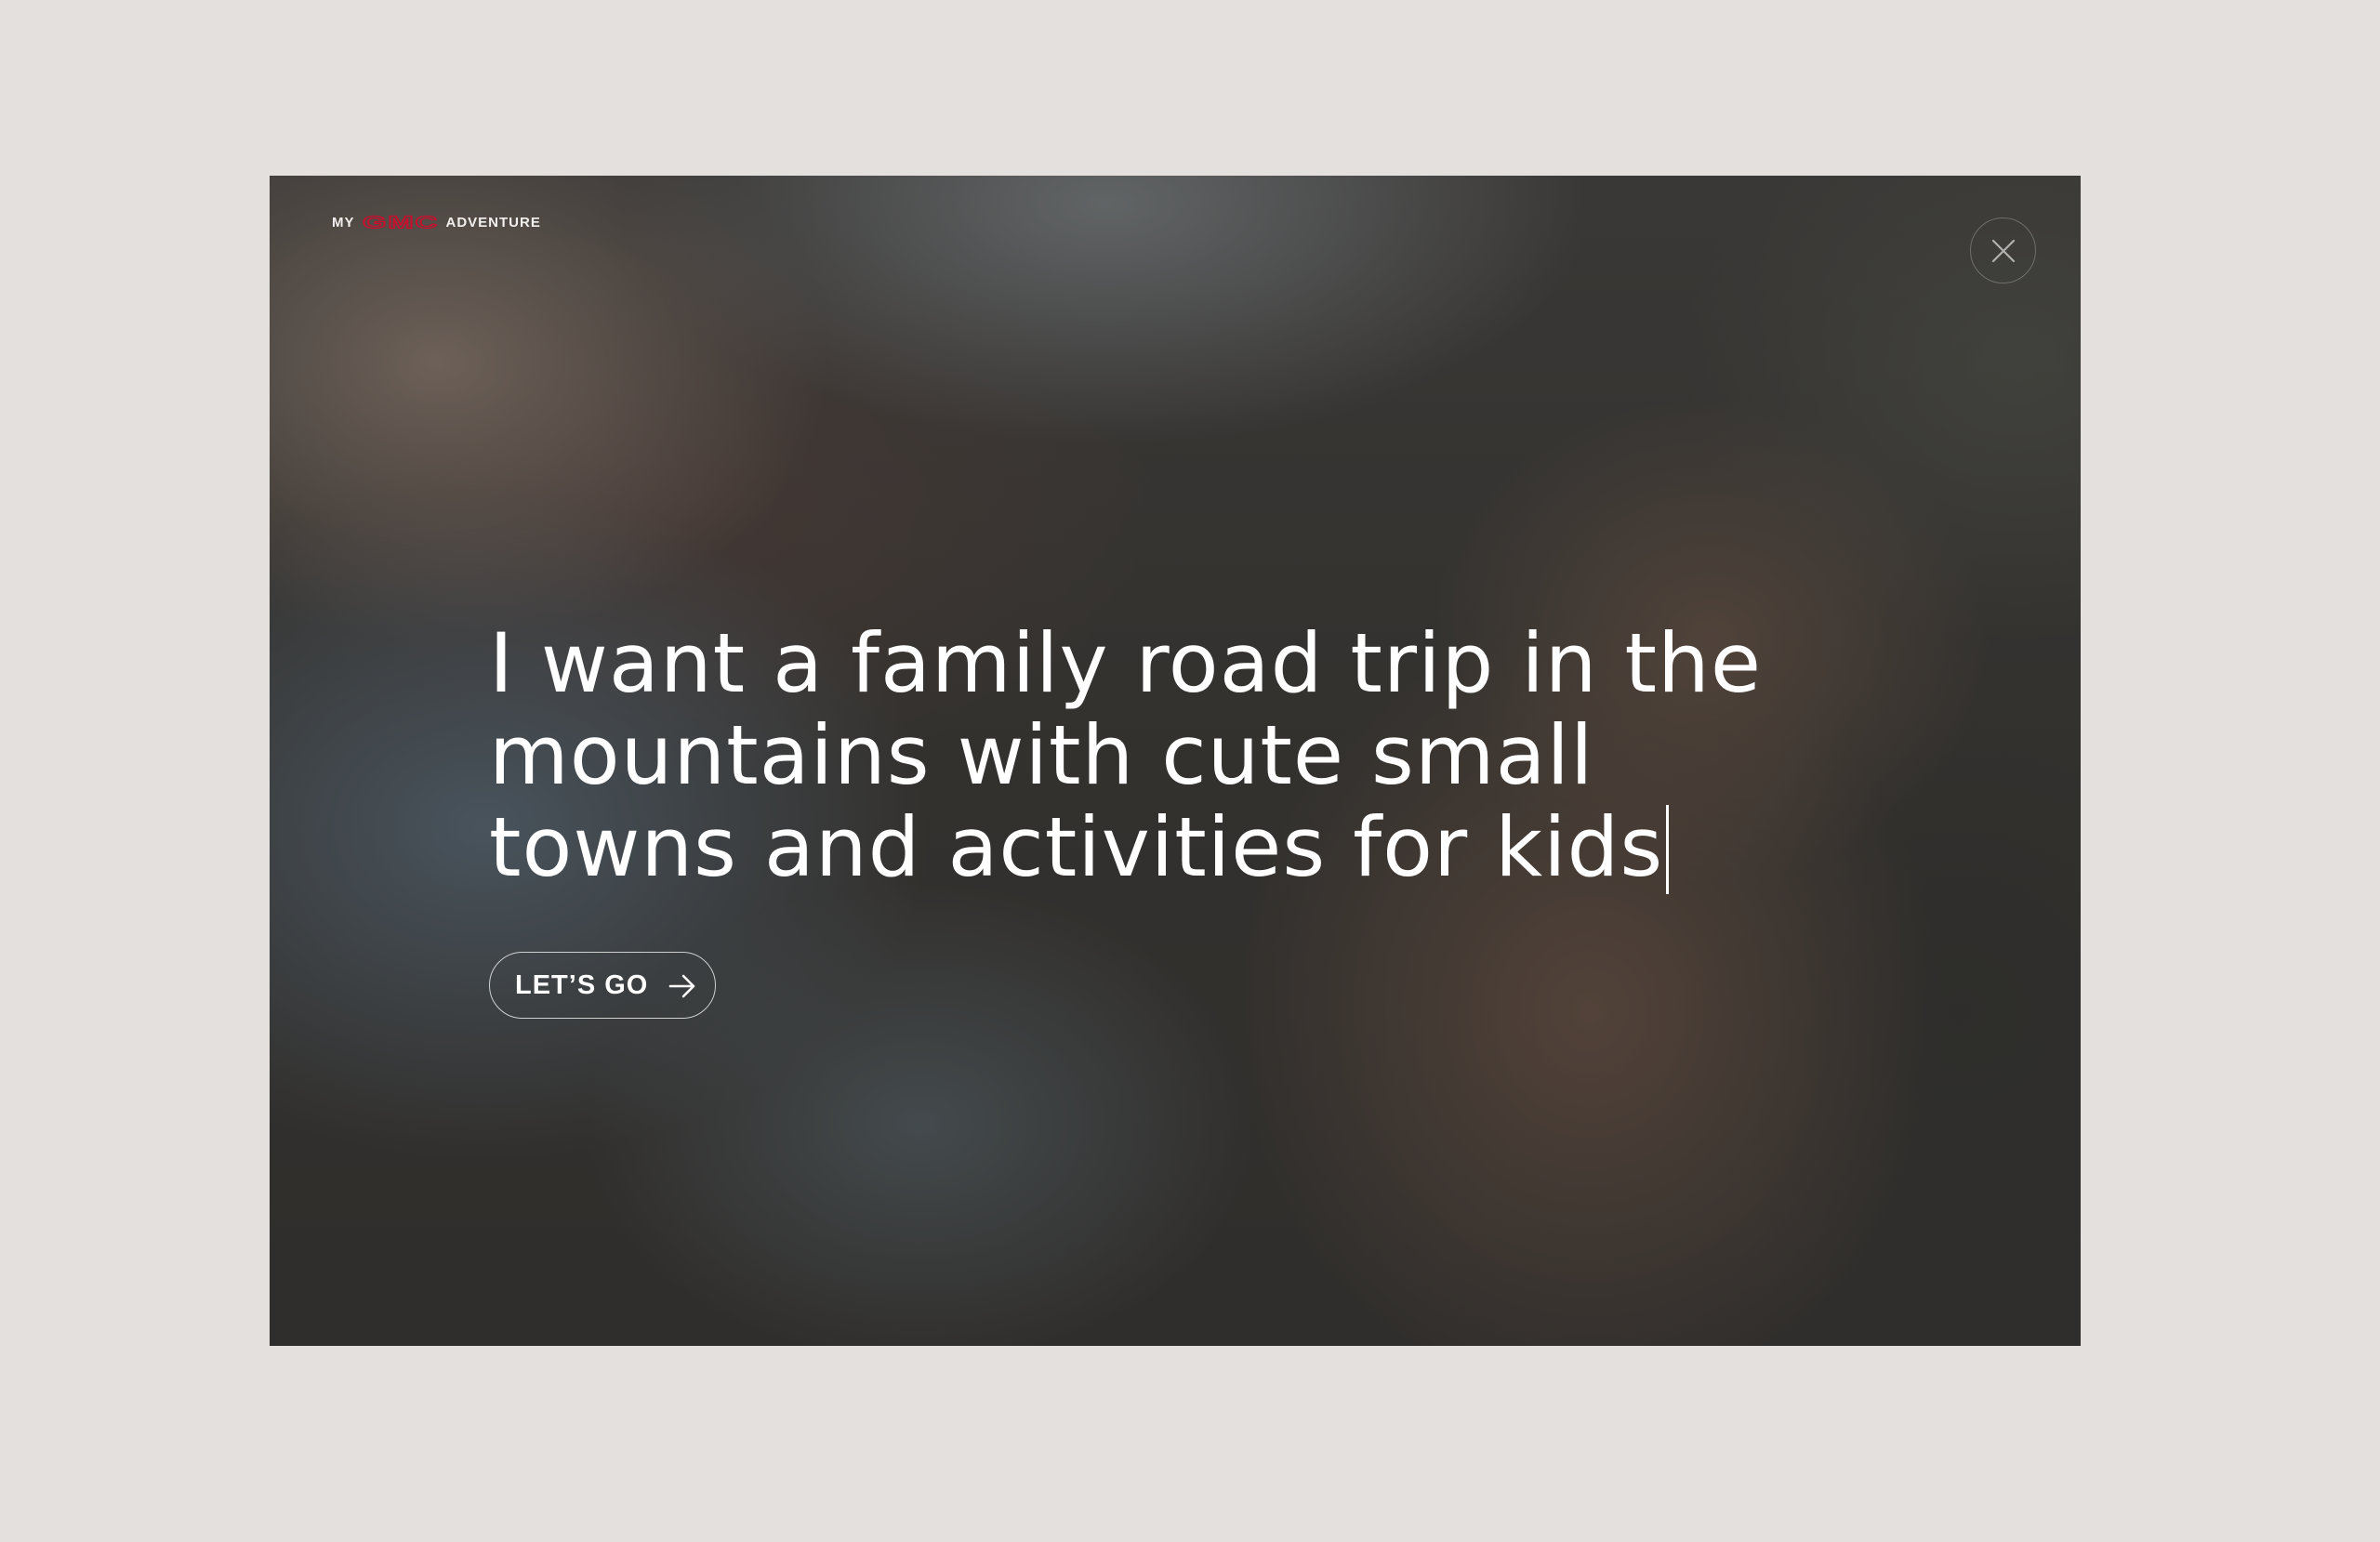 The height and width of the screenshot is (1542, 2380). I want to click on text-caret, so click(1668, 849).